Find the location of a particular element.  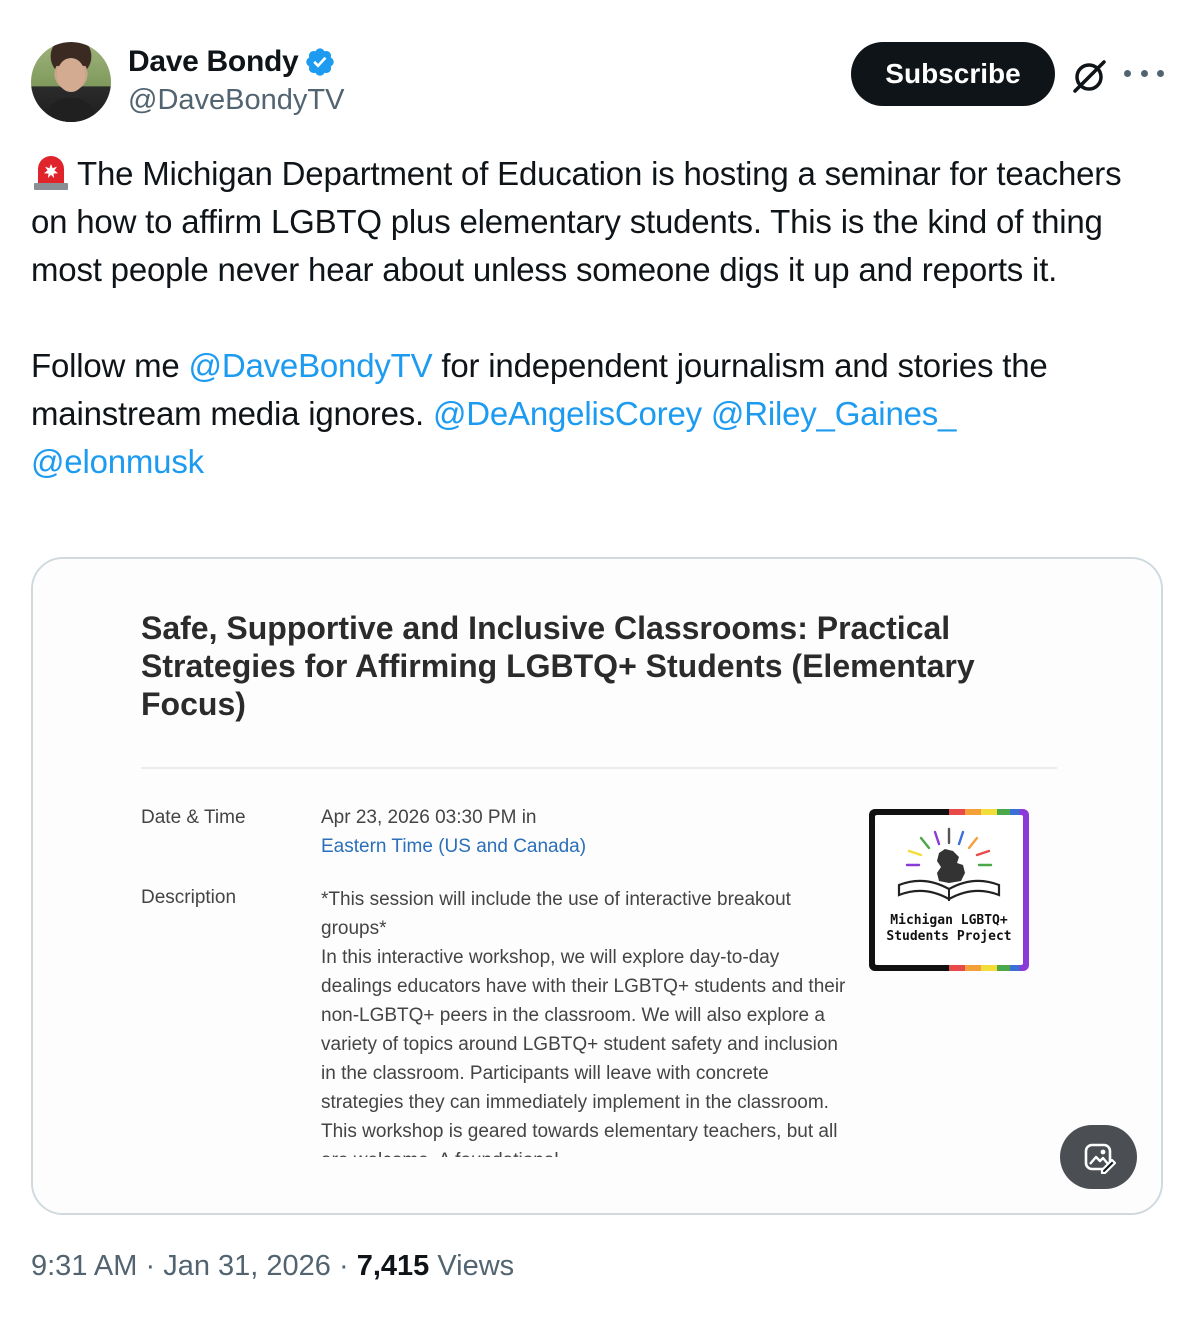

logo-text-line-1: Michigan LGBTQ+ is located at coordinates (949, 920).